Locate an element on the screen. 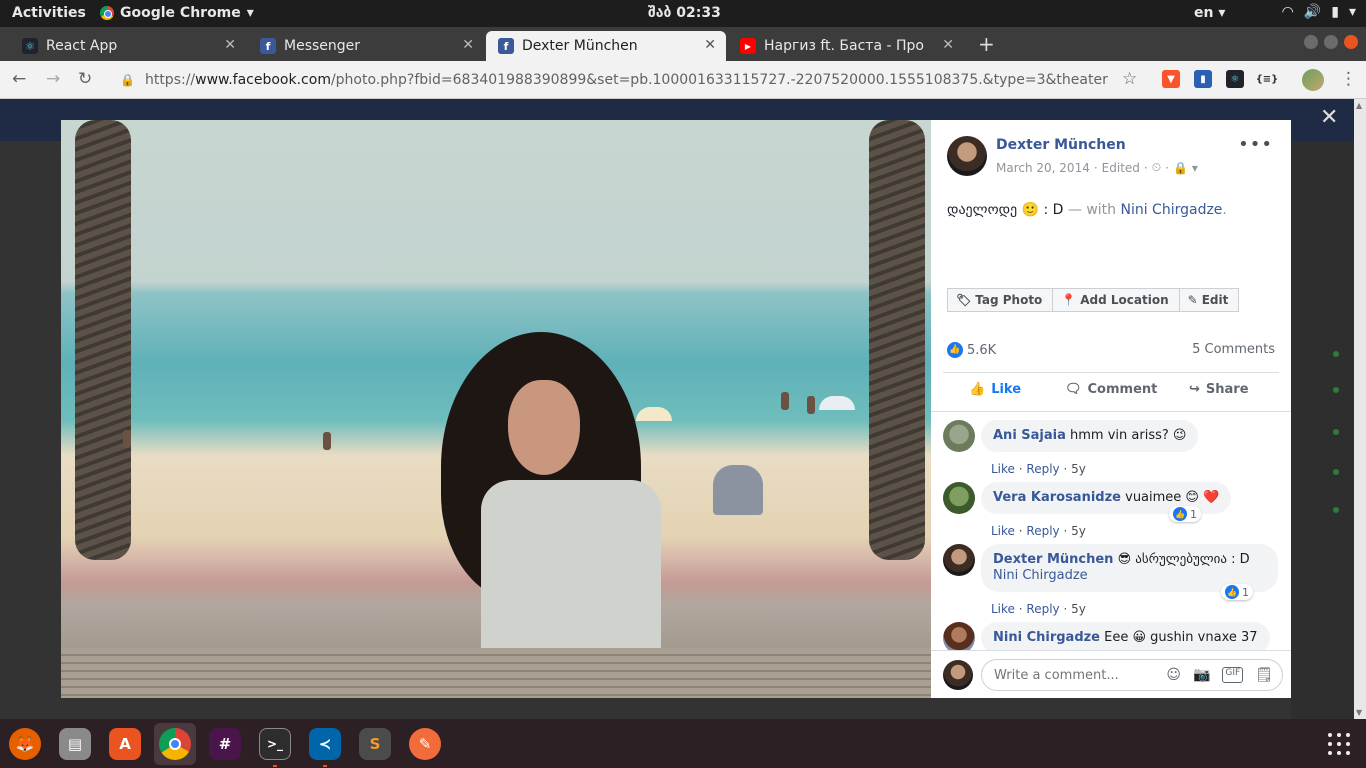 The image size is (1366, 768). maximize-button is located at coordinates (1331, 42).